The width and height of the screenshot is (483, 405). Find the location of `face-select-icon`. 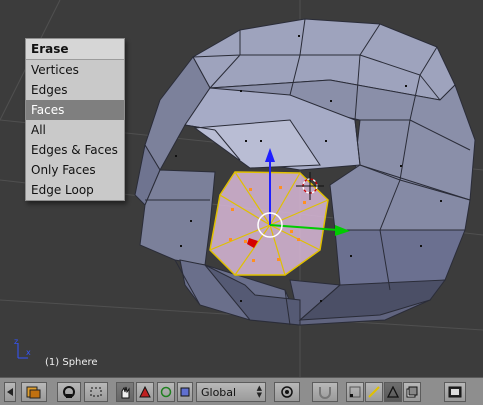

face-select-icon is located at coordinates (393, 392).